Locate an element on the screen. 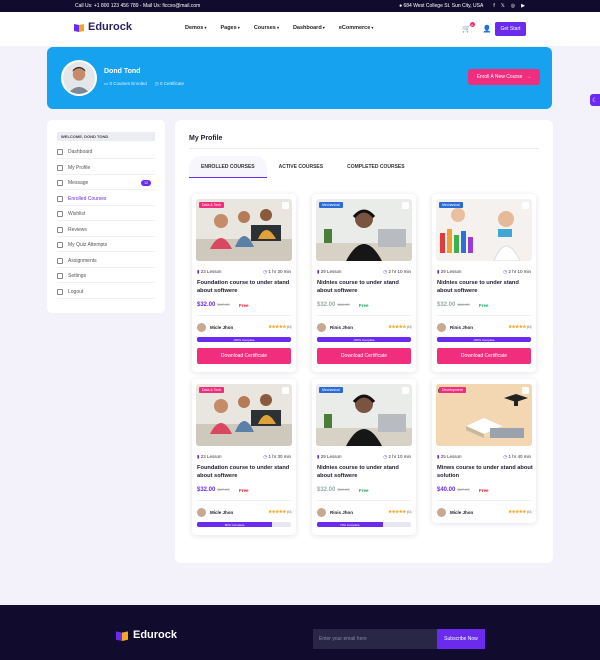 This screenshot has width=600, height=660. sidebar-item-label: Message is located at coordinates (78, 183).